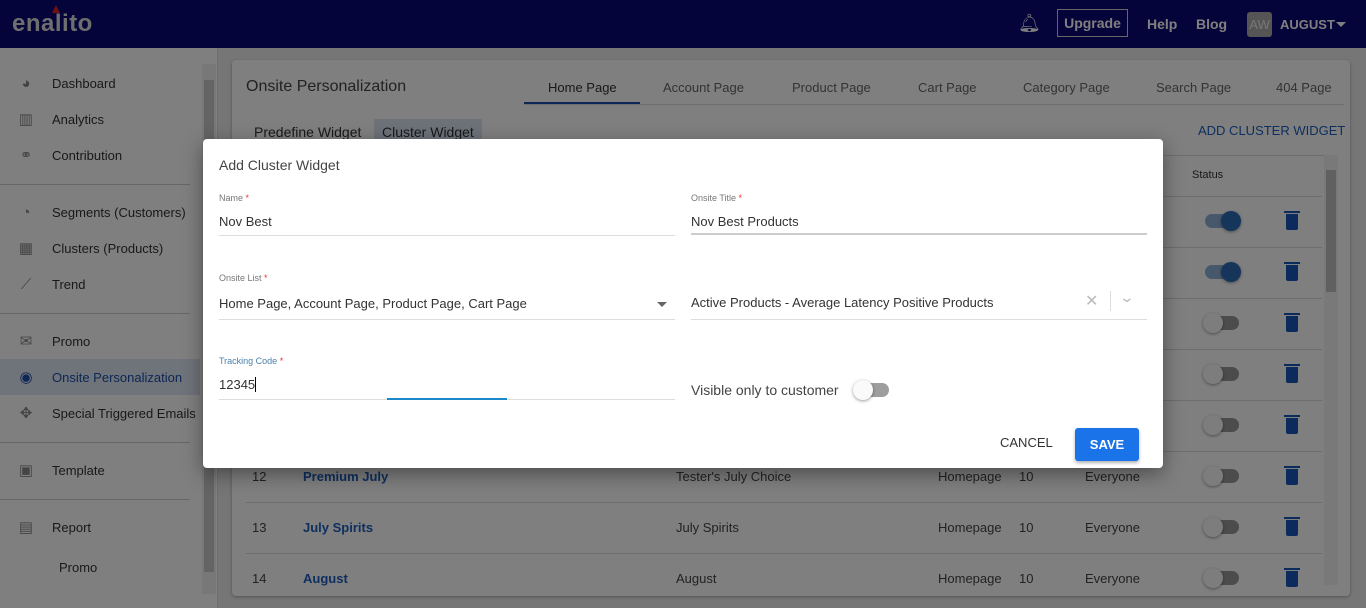 This screenshot has height=608, width=1366. I want to click on label-text: Name, so click(231, 198).